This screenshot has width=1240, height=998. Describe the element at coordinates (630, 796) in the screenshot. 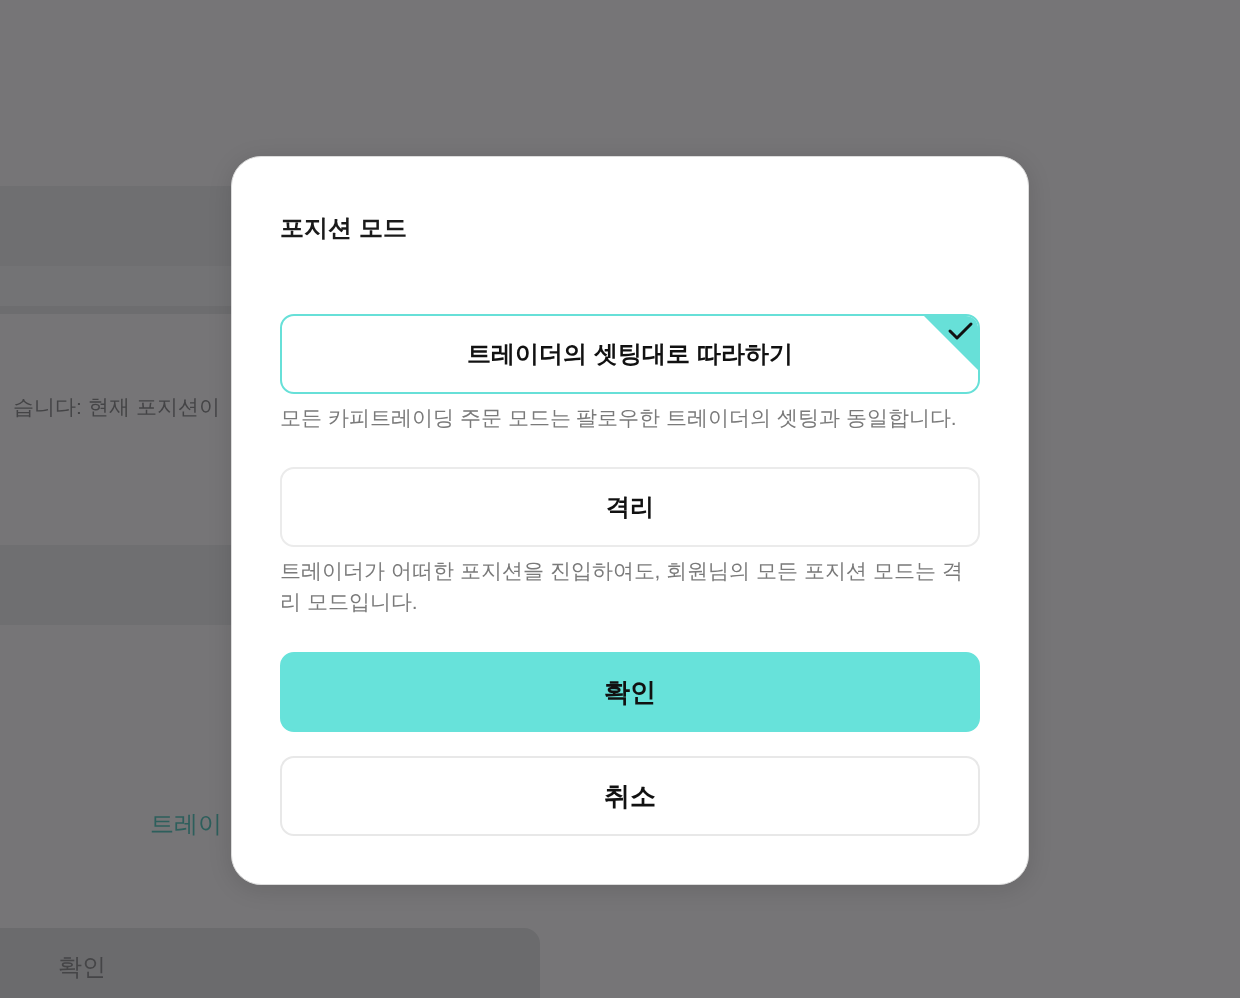

I see `cancel-button: 취소` at that location.